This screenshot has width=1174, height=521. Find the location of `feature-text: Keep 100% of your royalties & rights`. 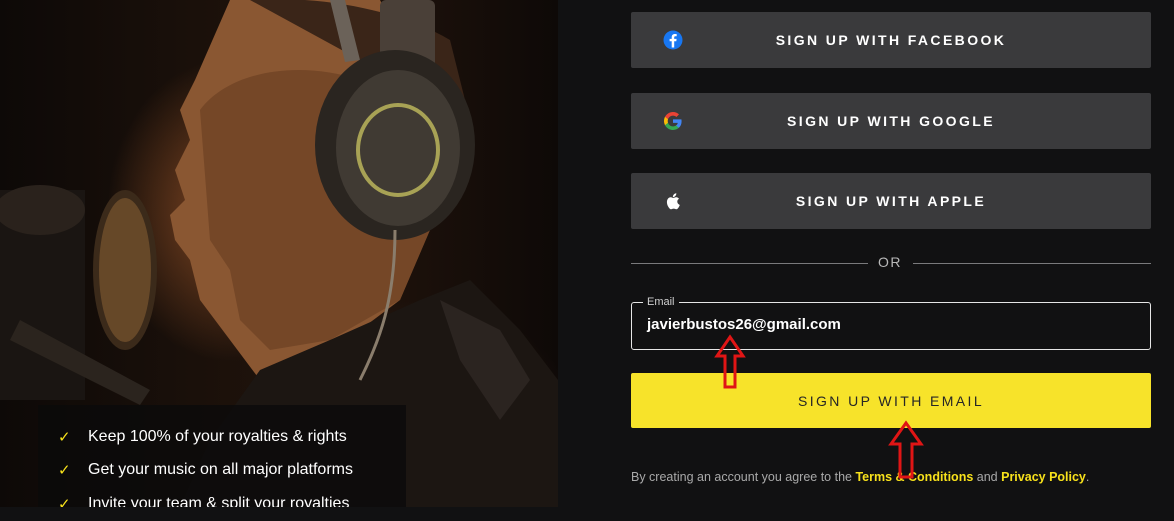

feature-text: Keep 100% of your royalties & rights is located at coordinates (217, 436).